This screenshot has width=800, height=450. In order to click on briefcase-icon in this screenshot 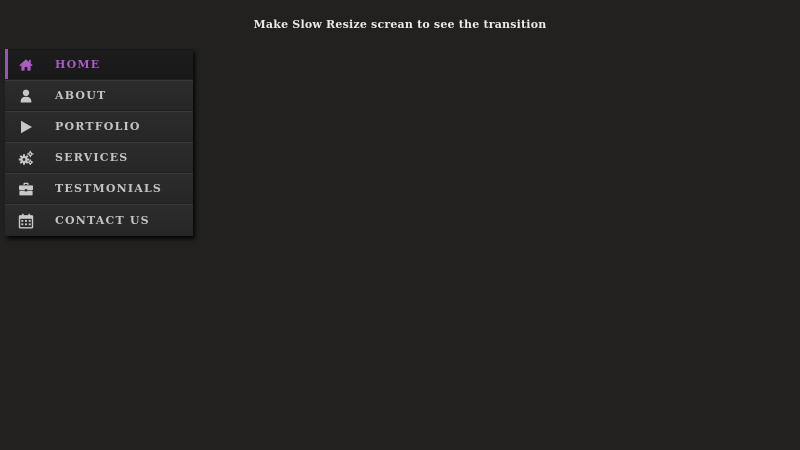, I will do `click(26, 189)`.